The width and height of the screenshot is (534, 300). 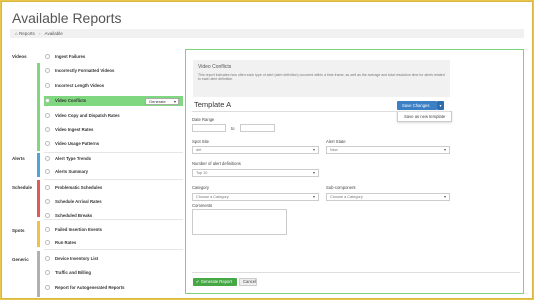 What do you see at coordinates (200, 141) in the screenshot?
I see `spot-site-label: Spot Site` at bounding box center [200, 141].